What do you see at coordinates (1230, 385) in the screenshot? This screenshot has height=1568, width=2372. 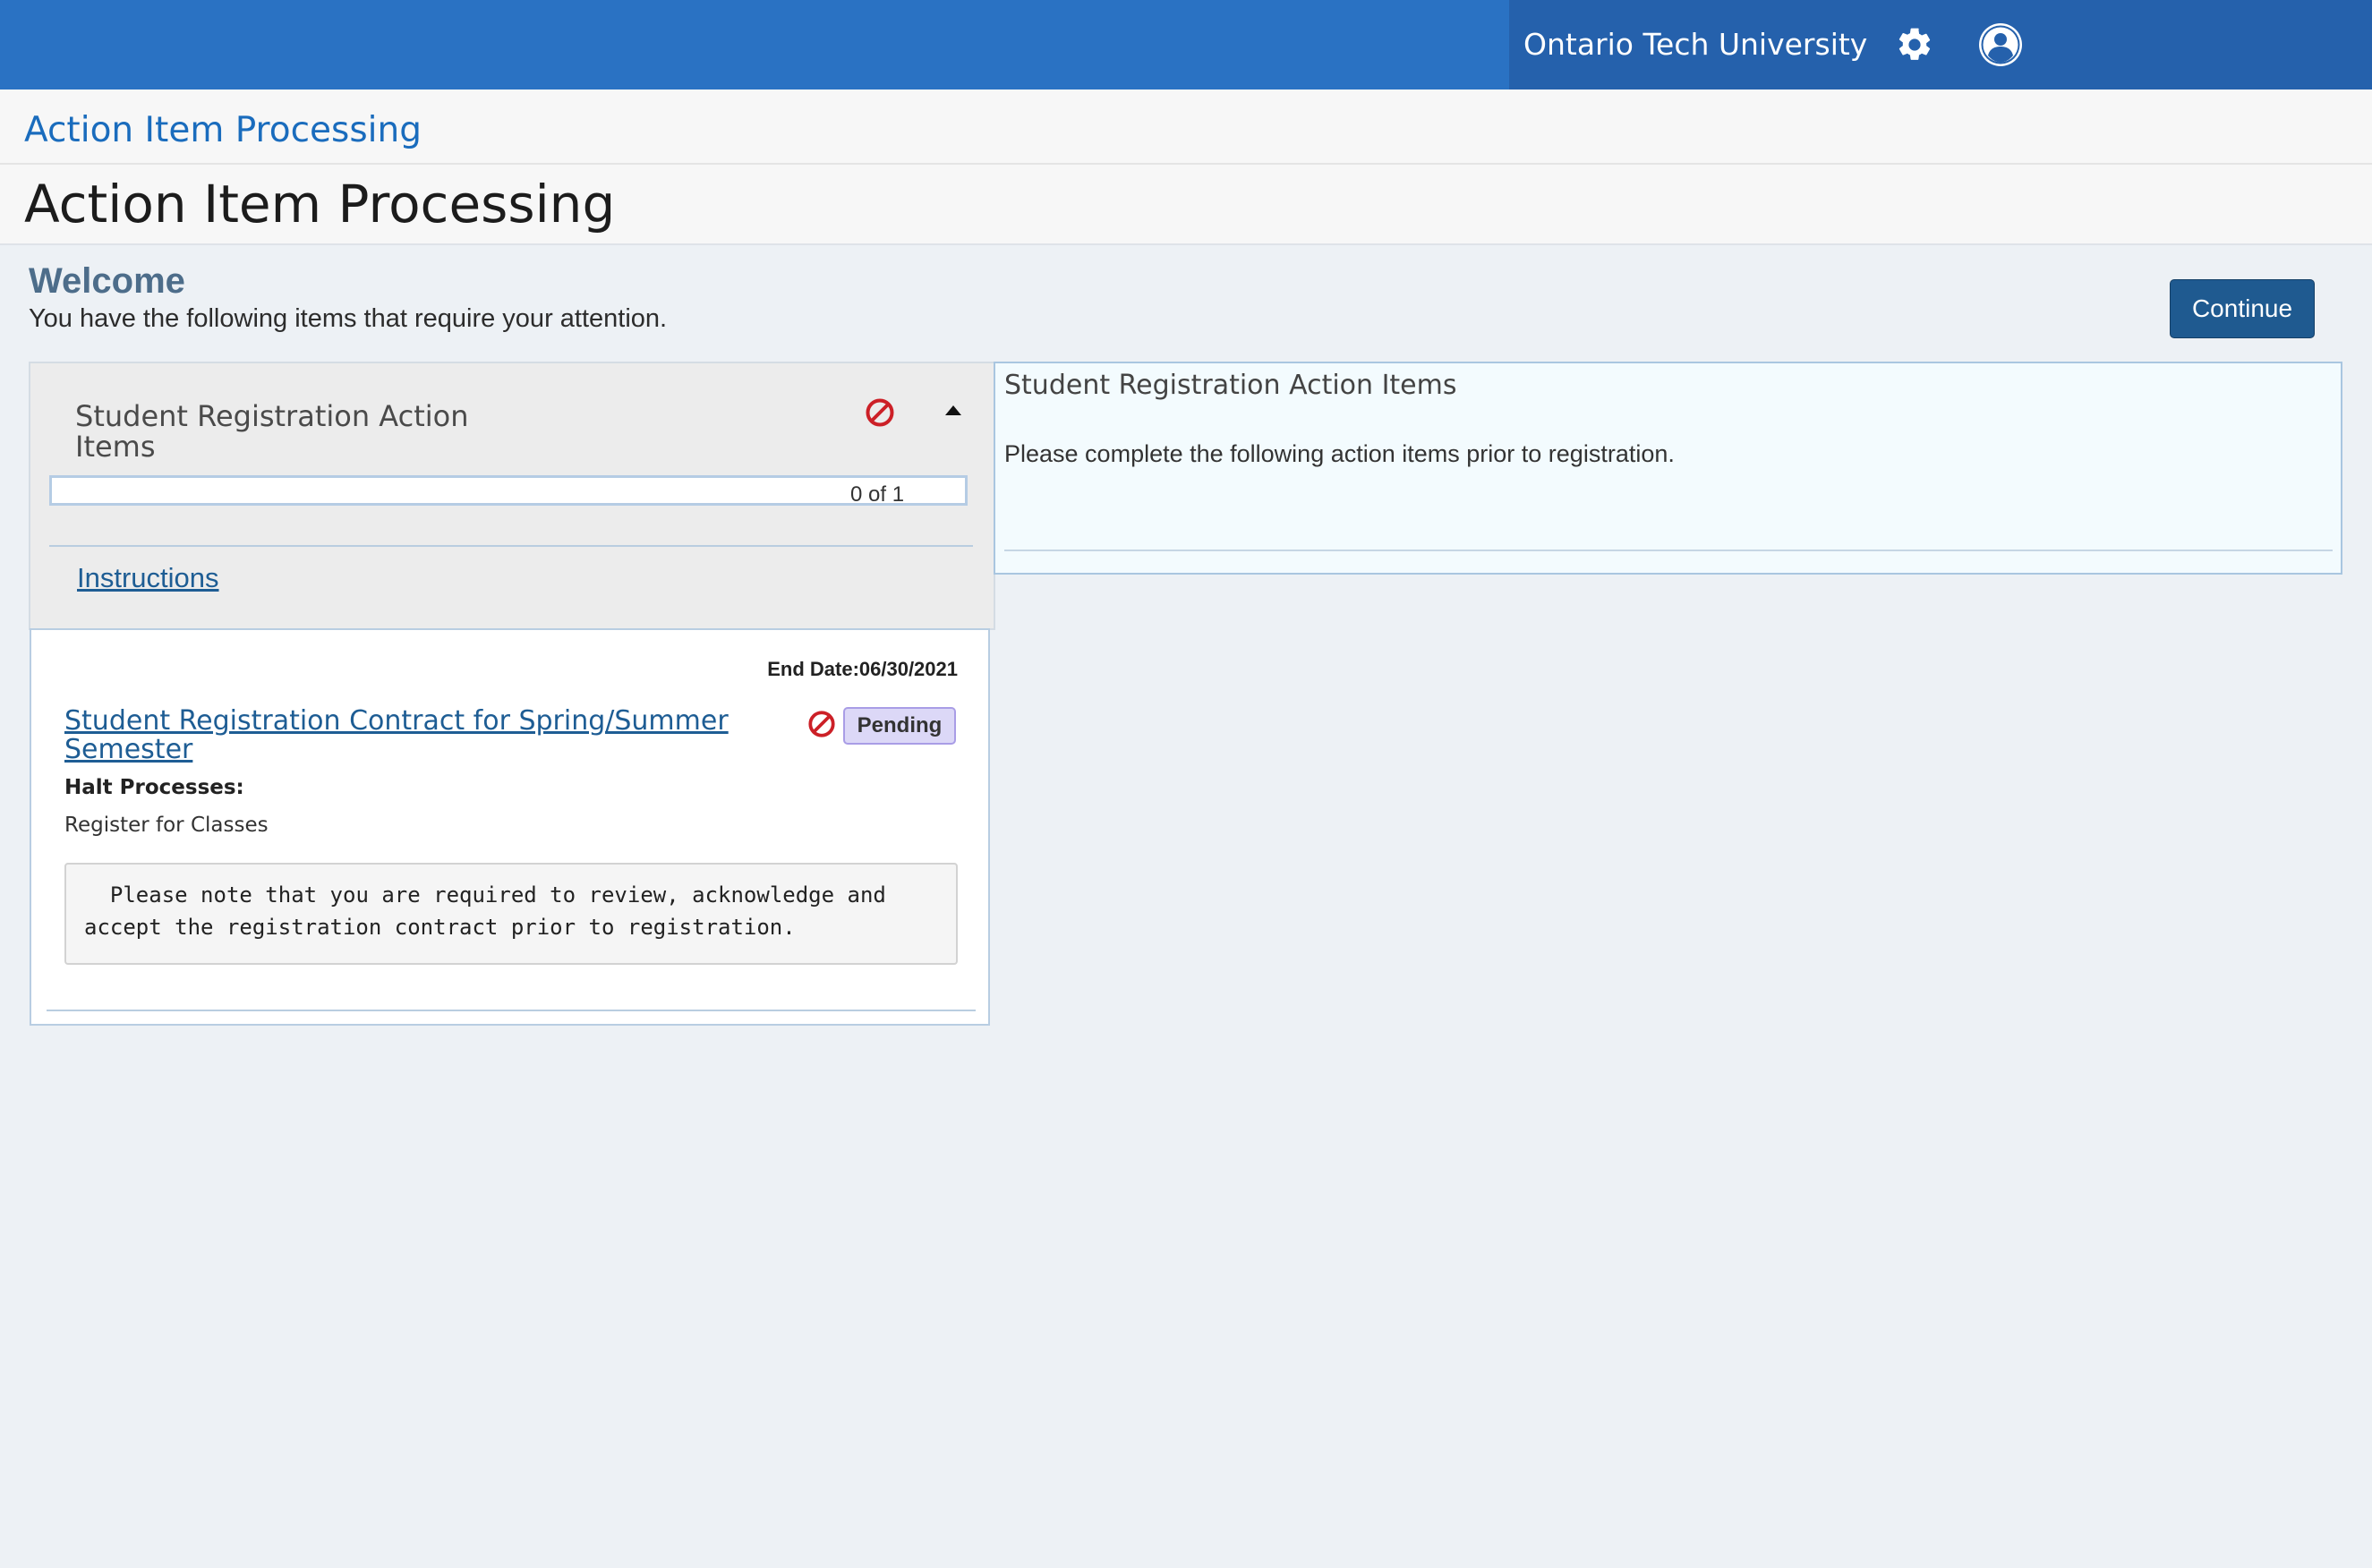 I see `details-title: Student Registration Action Items` at bounding box center [1230, 385].